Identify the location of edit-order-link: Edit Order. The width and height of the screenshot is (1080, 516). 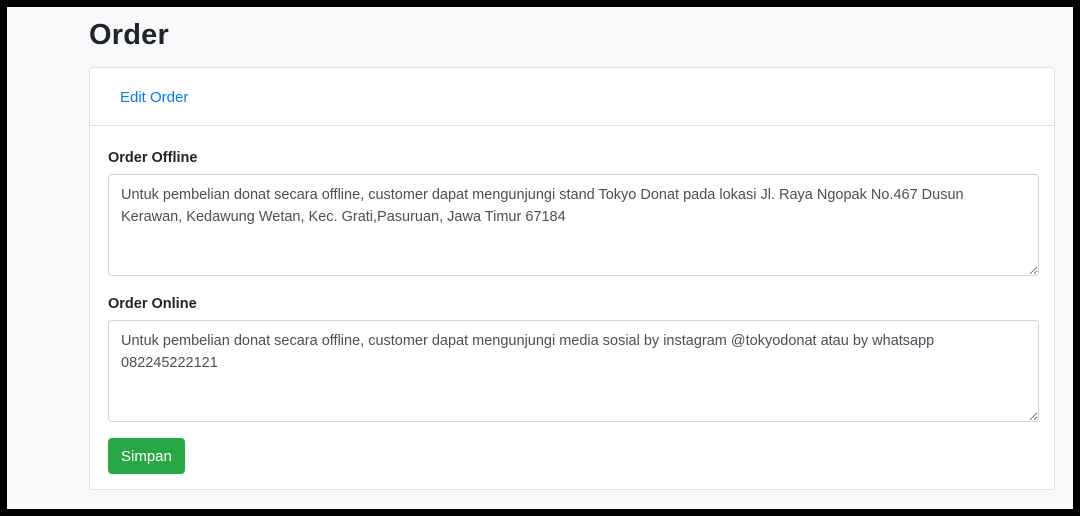
(154, 97).